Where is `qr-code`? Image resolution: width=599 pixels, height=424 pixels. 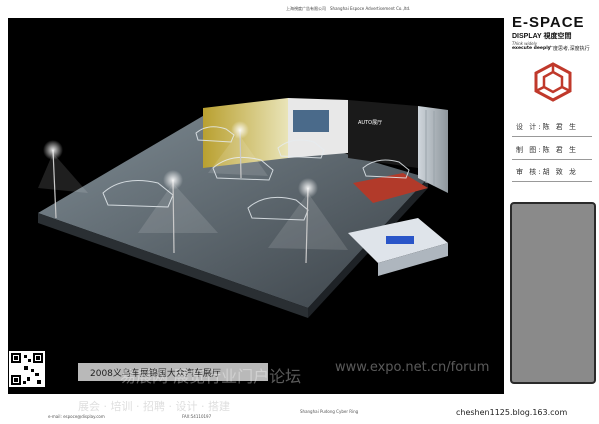
qr-code is located at coordinates (27, 369).